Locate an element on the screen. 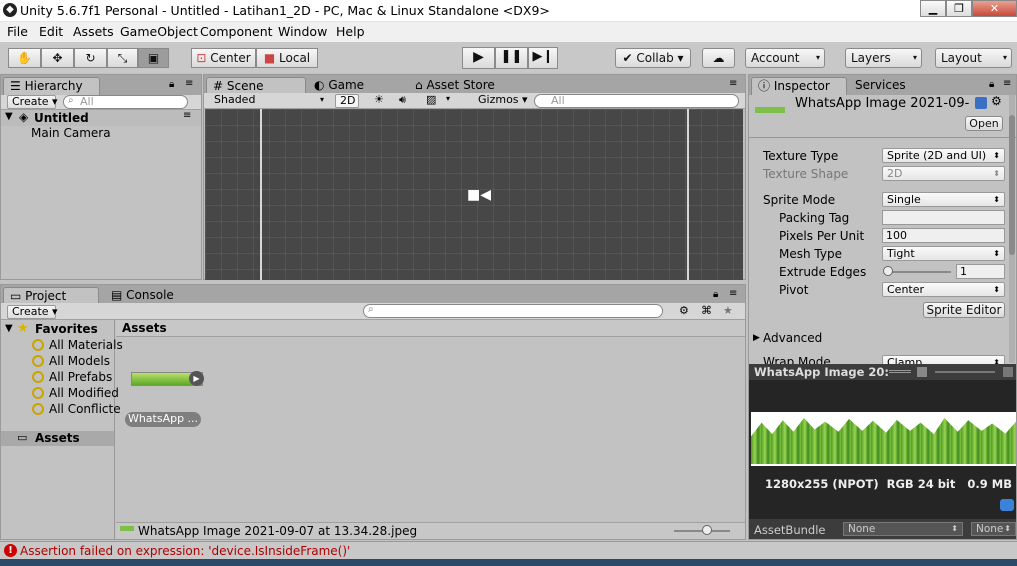 This screenshot has height=566, width=1017. effects-dropdown-icon: ▾ is located at coordinates (448, 98).